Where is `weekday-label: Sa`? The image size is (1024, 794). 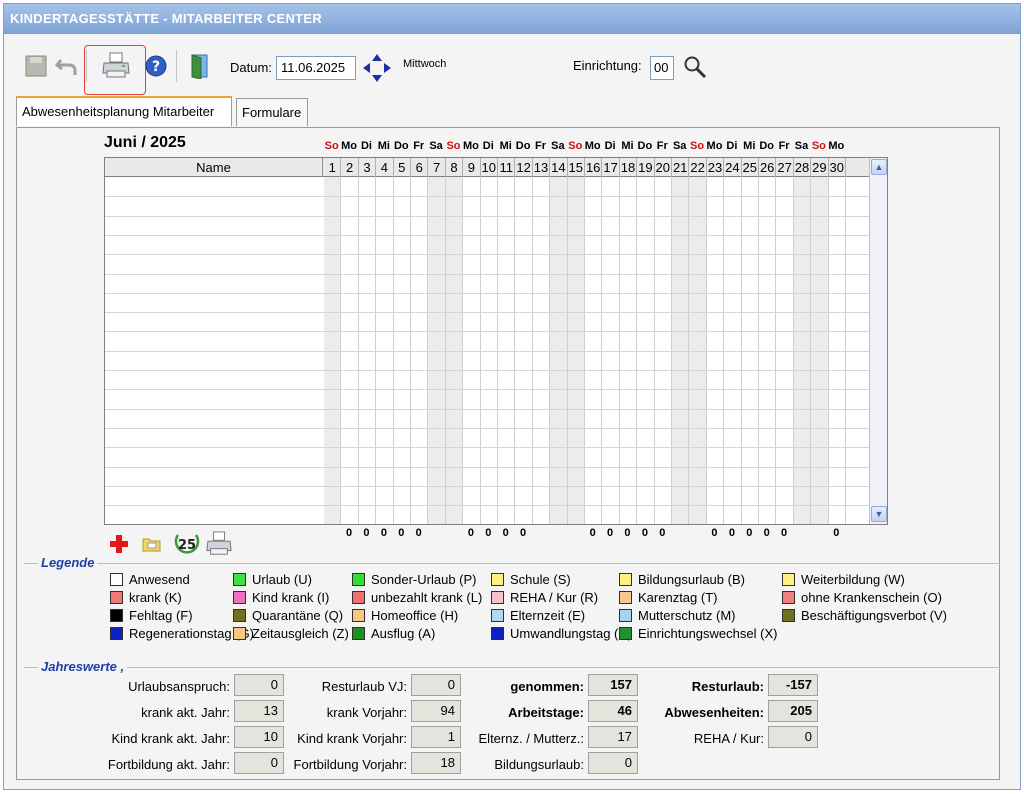
weekday-label: Sa is located at coordinates (436, 146).